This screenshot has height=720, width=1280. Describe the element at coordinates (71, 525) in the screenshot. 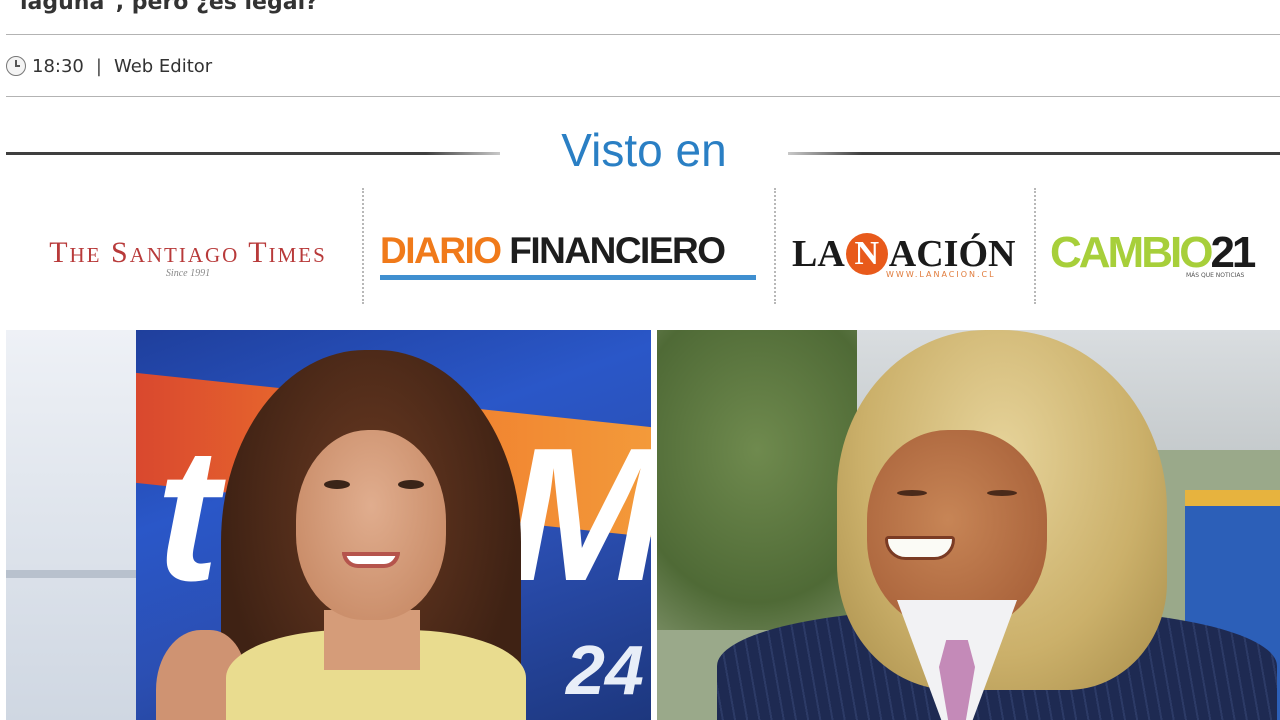

I see `studio-wall` at that location.